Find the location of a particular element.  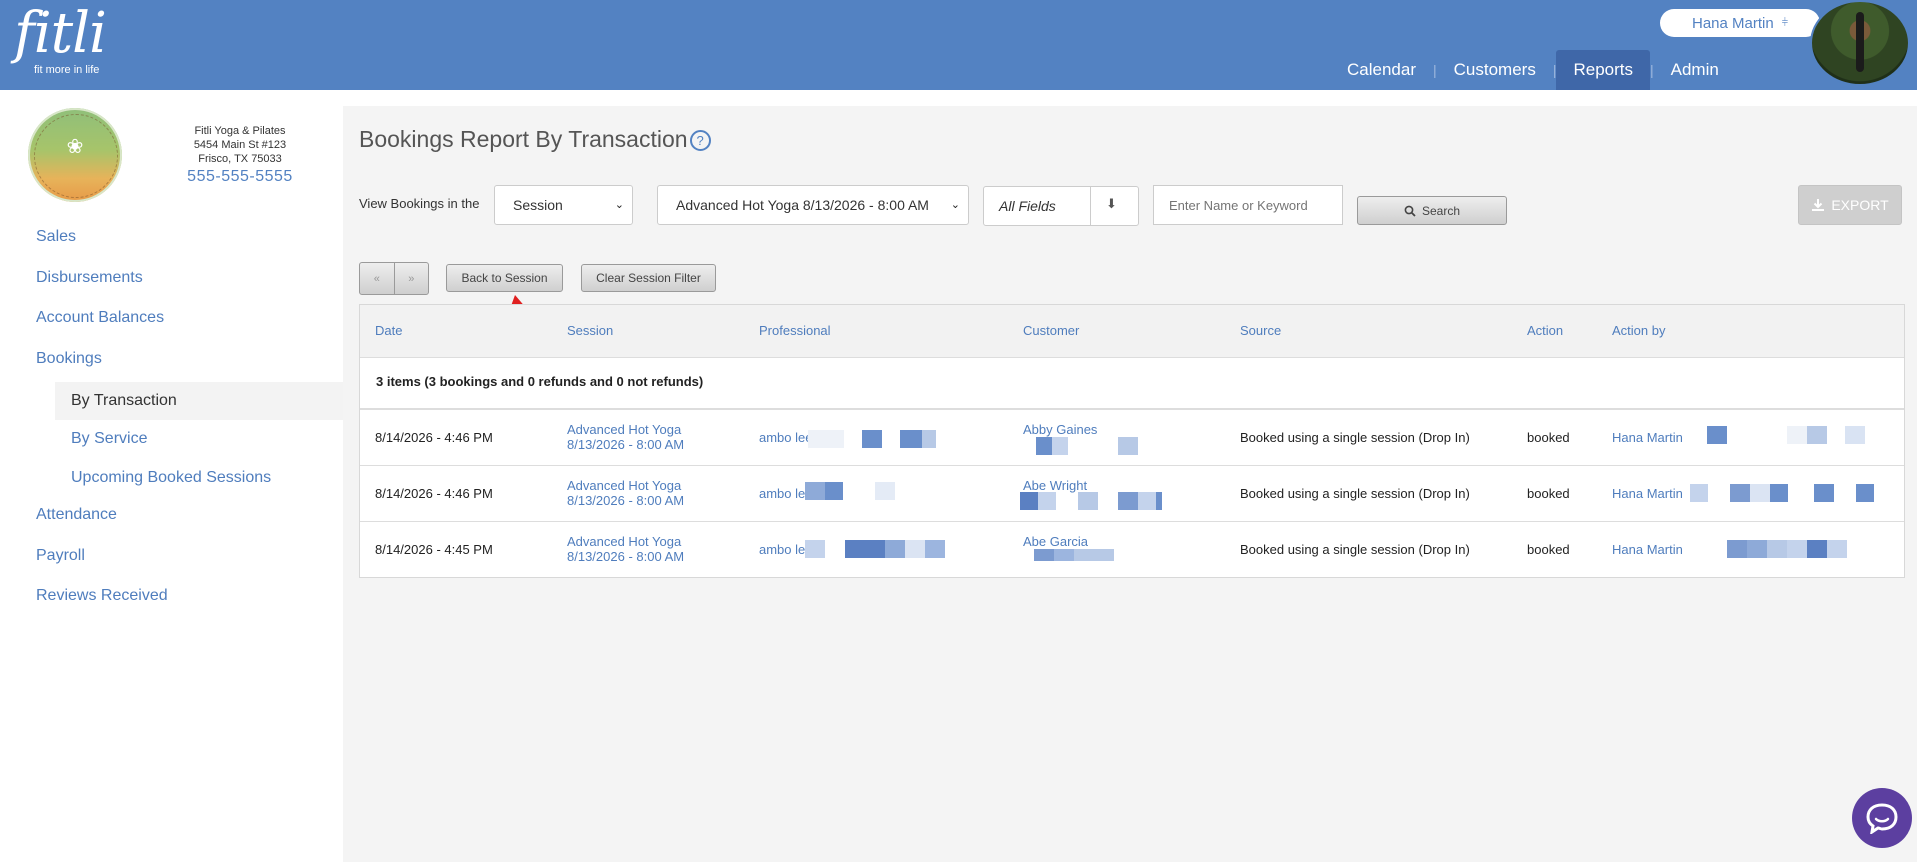

studio-logo: ❀ is located at coordinates (75, 155).